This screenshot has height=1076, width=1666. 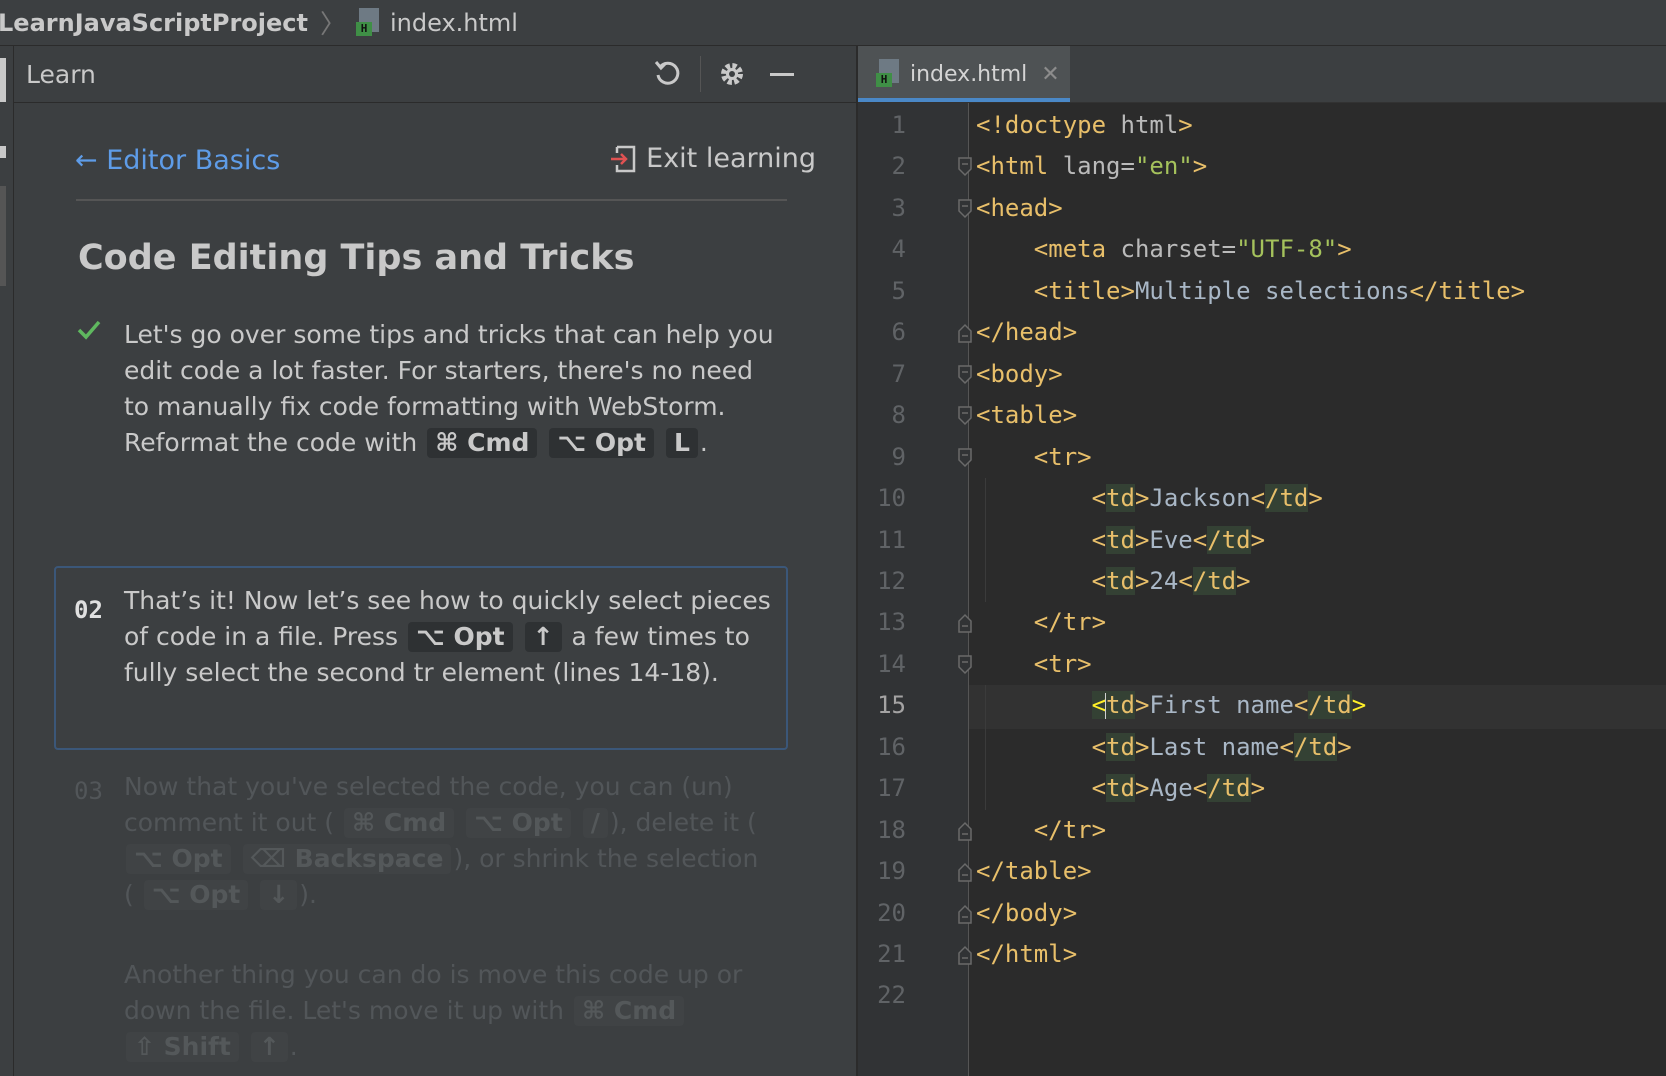 I want to click on code-line: </head>, so click(x=1026, y=332).